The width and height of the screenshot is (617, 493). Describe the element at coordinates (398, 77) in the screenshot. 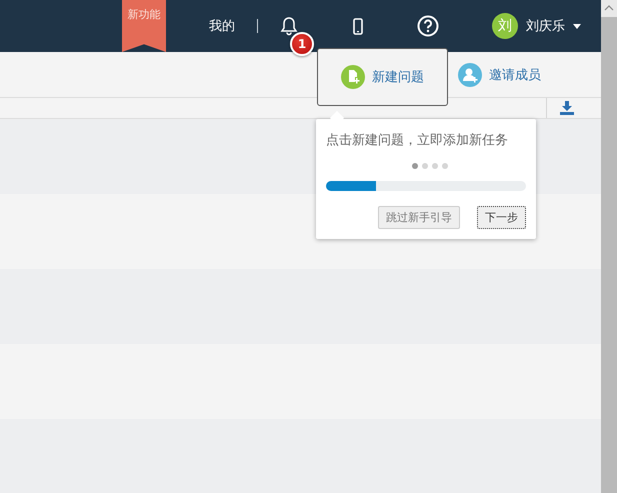

I see `action-label: 新建问题` at that location.